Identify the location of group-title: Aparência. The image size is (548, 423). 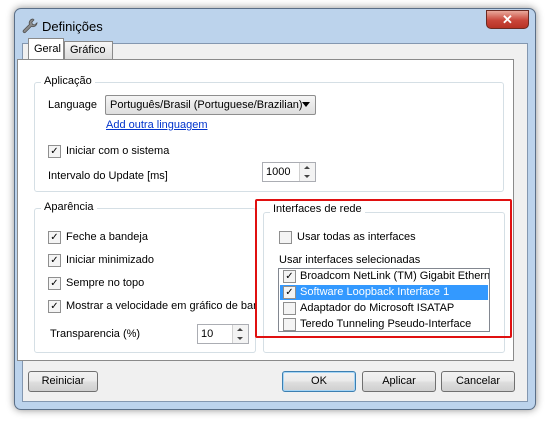
(69, 207).